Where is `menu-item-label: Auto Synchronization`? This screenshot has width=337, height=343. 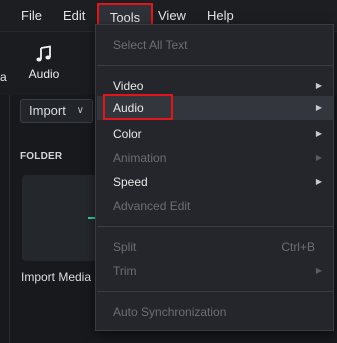
menu-item-label: Auto Synchronization is located at coordinates (170, 312).